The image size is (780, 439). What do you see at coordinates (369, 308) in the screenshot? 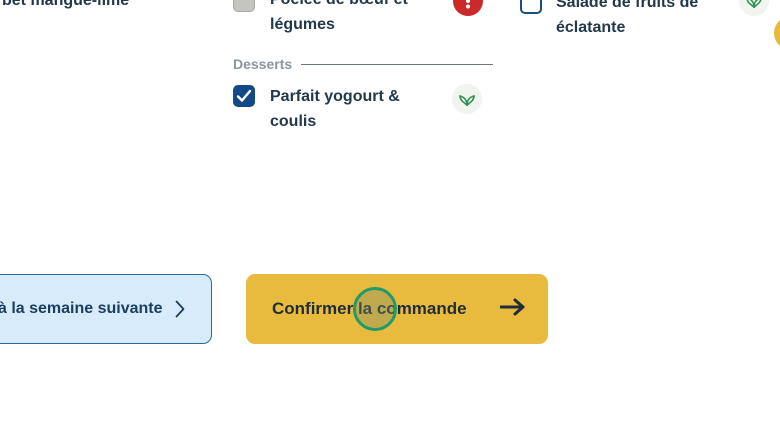
I see `confirm-order-label: Confirmer la commande` at bounding box center [369, 308].